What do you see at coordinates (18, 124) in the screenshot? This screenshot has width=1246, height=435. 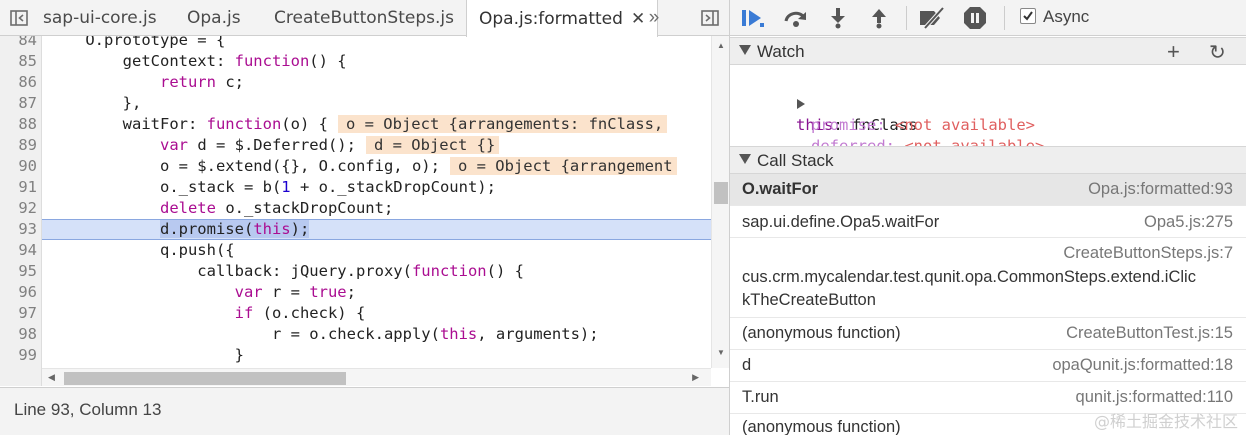 I see `line-number: 88` at bounding box center [18, 124].